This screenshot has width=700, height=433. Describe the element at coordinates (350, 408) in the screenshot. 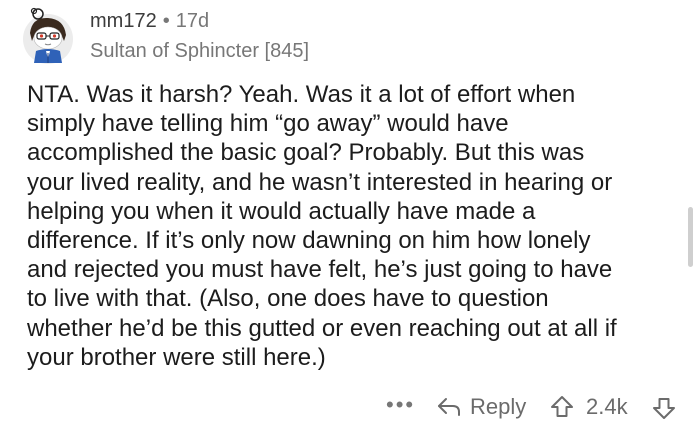

I see `comment-actions: ••• Reply 2.4k` at that location.